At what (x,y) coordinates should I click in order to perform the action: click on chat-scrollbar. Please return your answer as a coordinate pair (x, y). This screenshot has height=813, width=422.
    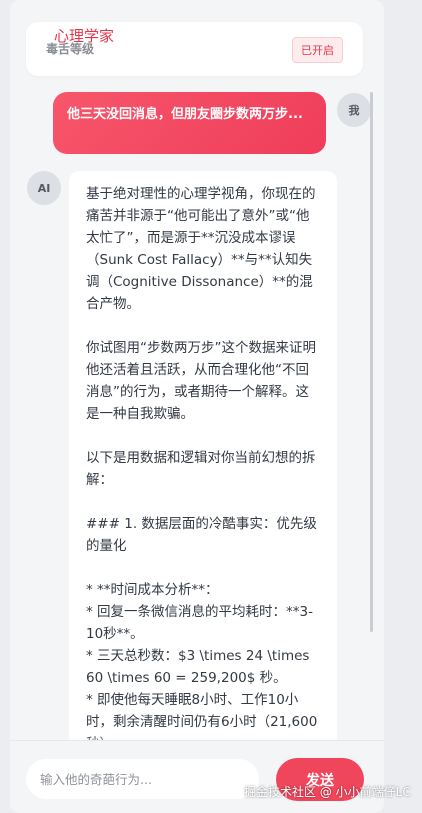
    Looking at the image, I should click on (371, 362).